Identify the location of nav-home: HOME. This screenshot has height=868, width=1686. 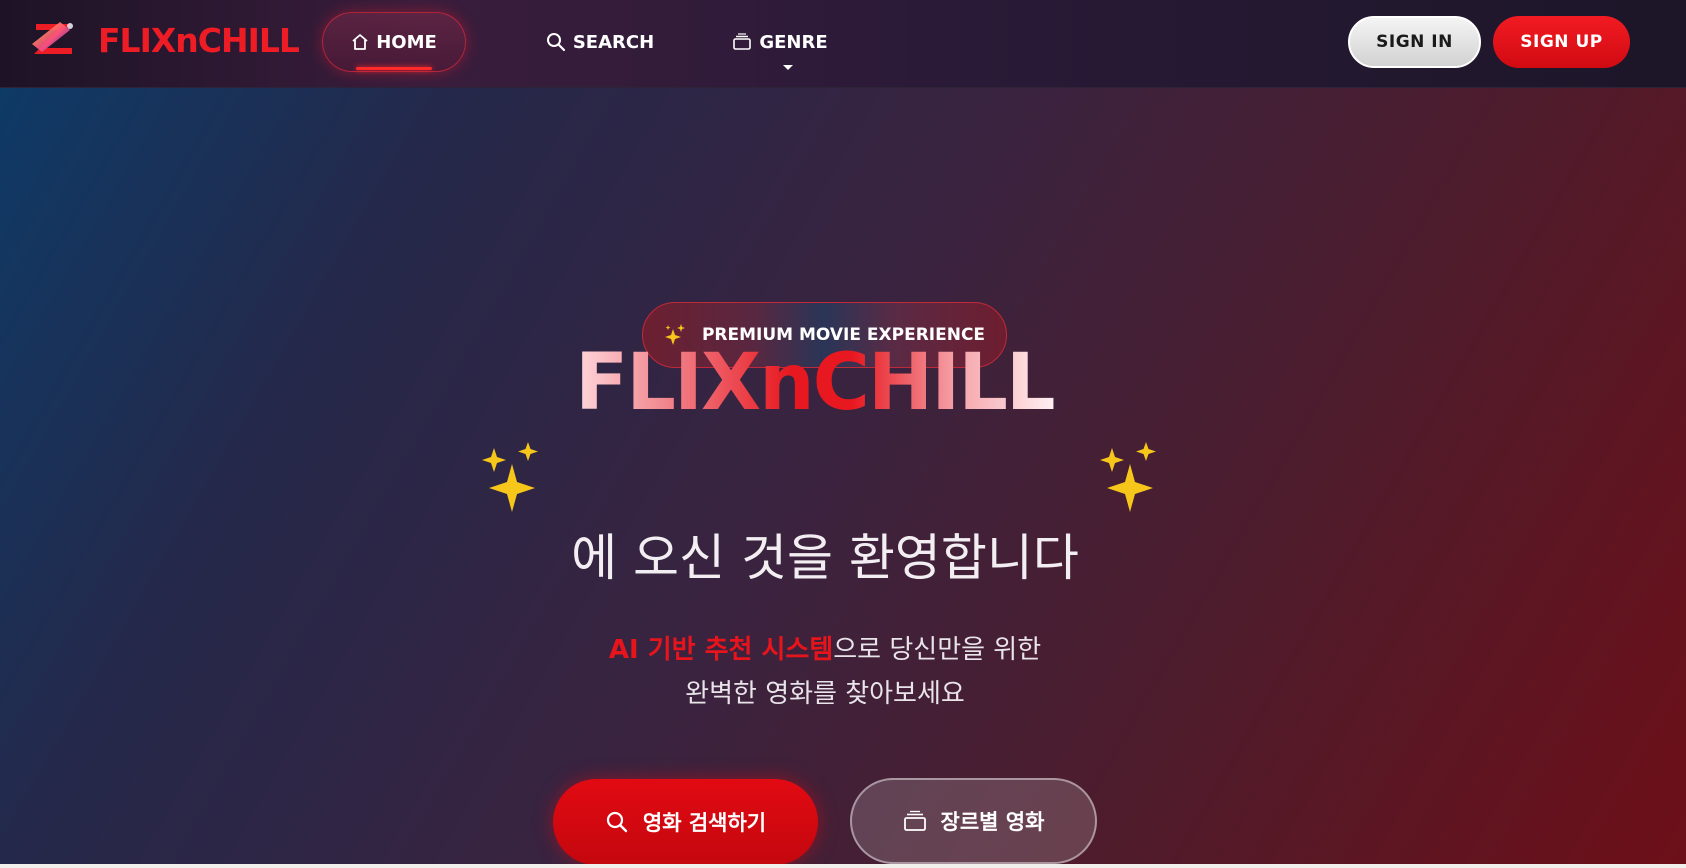
(394, 42).